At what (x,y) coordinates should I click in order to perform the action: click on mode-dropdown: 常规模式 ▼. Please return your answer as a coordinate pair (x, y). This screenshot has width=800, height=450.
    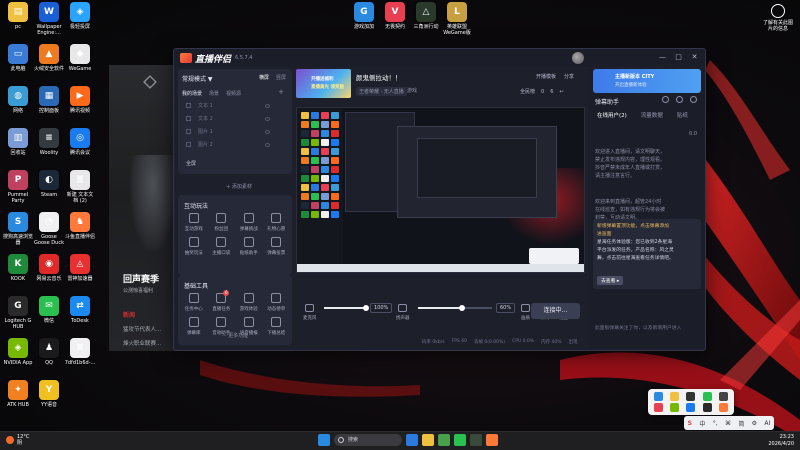
    Looking at the image, I should click on (197, 78).